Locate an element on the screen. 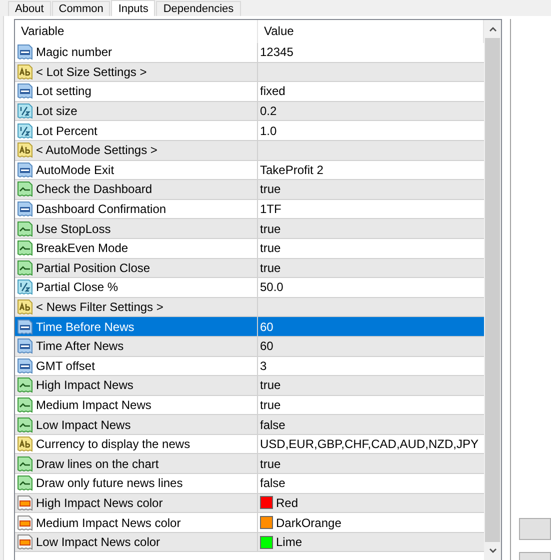 The width and height of the screenshot is (551, 560). variable-name: High Impact News color is located at coordinates (99, 503).